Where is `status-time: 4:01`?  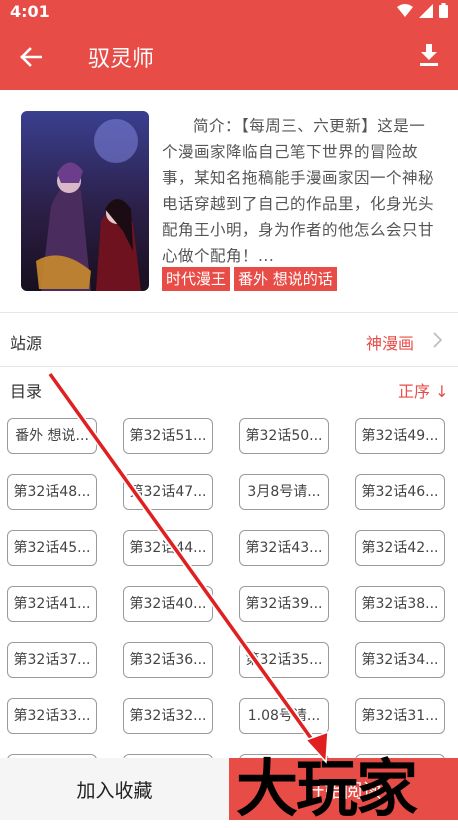
status-time: 4:01 is located at coordinates (30, 11).